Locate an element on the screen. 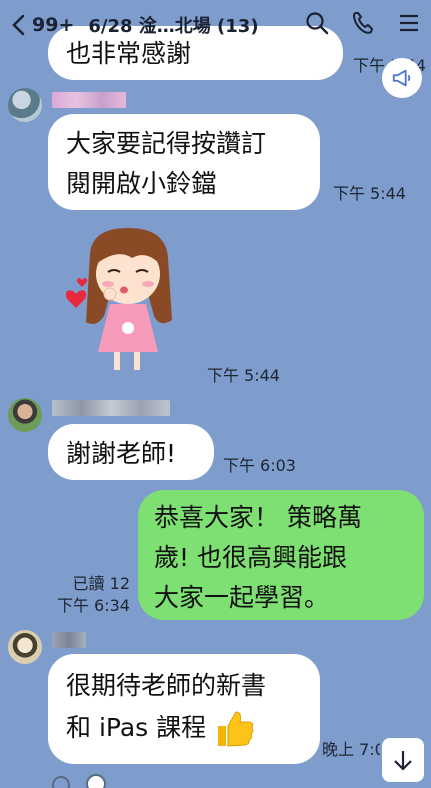 The image size is (431, 788). sticker-girl-kiss is located at coordinates (127, 300).